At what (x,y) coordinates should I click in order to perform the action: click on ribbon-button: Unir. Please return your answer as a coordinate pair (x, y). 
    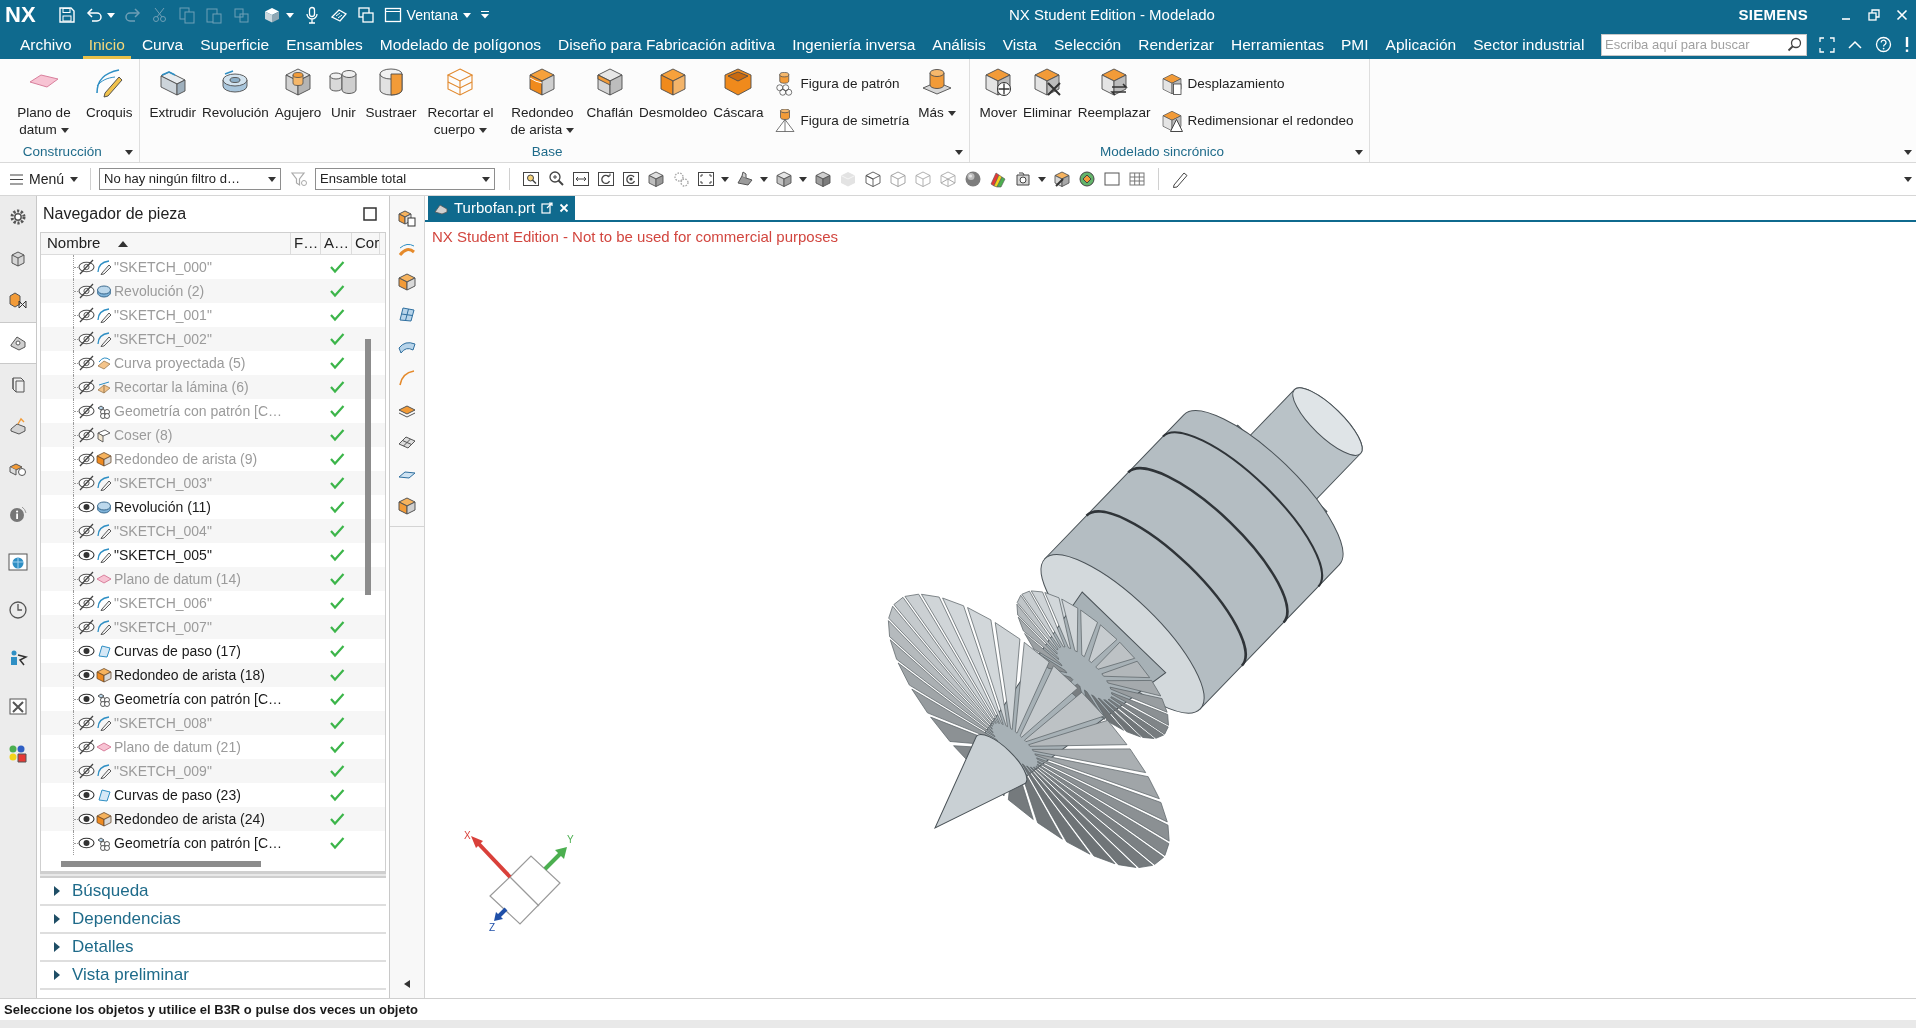
    Looking at the image, I should click on (343, 93).